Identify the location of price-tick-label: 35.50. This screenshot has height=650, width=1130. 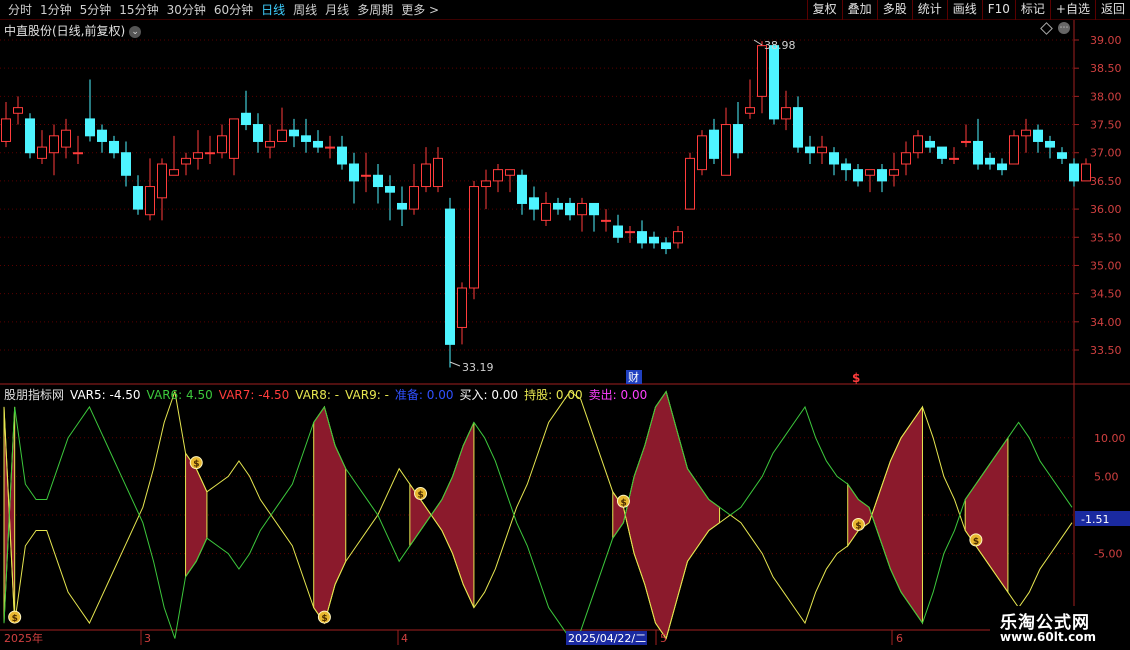
(1106, 237).